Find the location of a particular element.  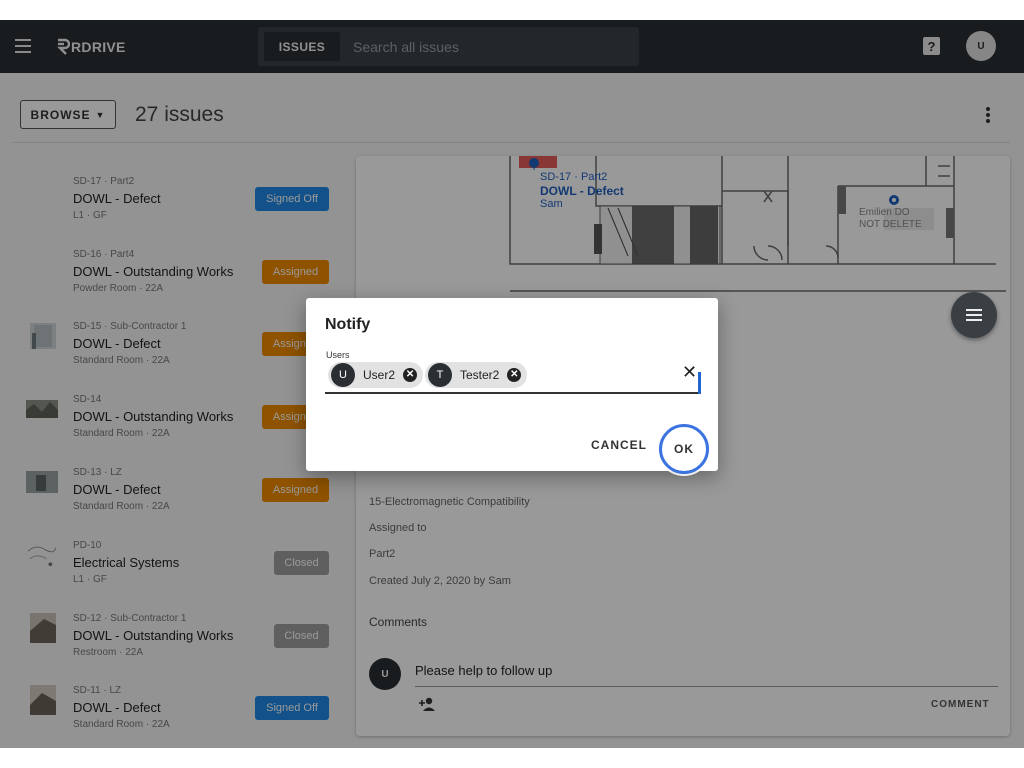

cancel-button: CANCEL is located at coordinates (619, 445).